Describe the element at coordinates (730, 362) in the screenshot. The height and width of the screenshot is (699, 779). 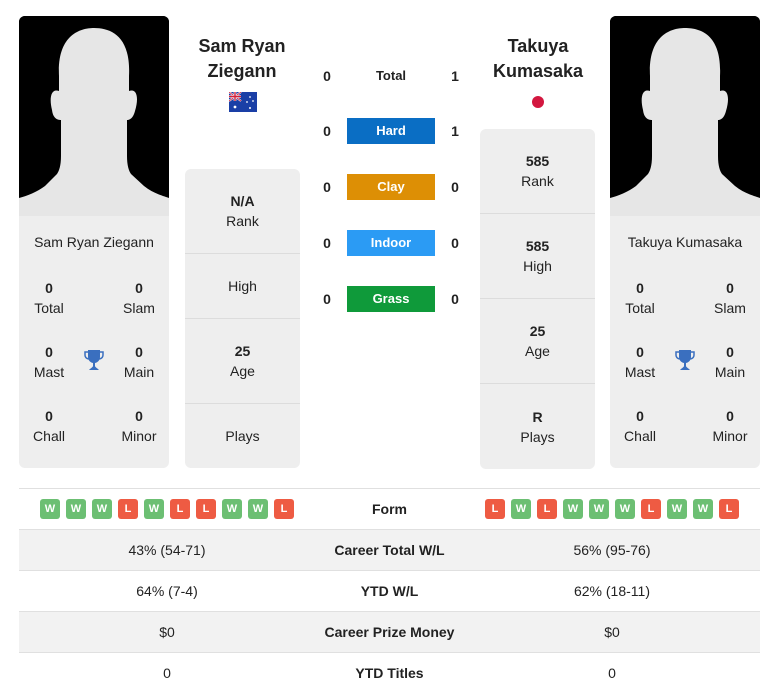
I see `player2-main-titles: 0 Main` at that location.